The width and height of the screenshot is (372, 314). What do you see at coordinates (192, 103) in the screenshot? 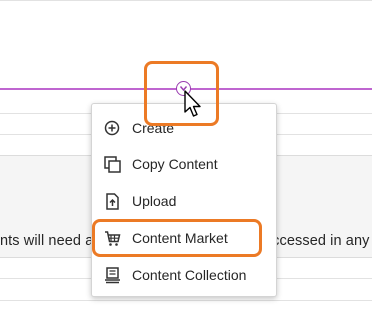
I see `mouse-pointer-icon` at bounding box center [192, 103].